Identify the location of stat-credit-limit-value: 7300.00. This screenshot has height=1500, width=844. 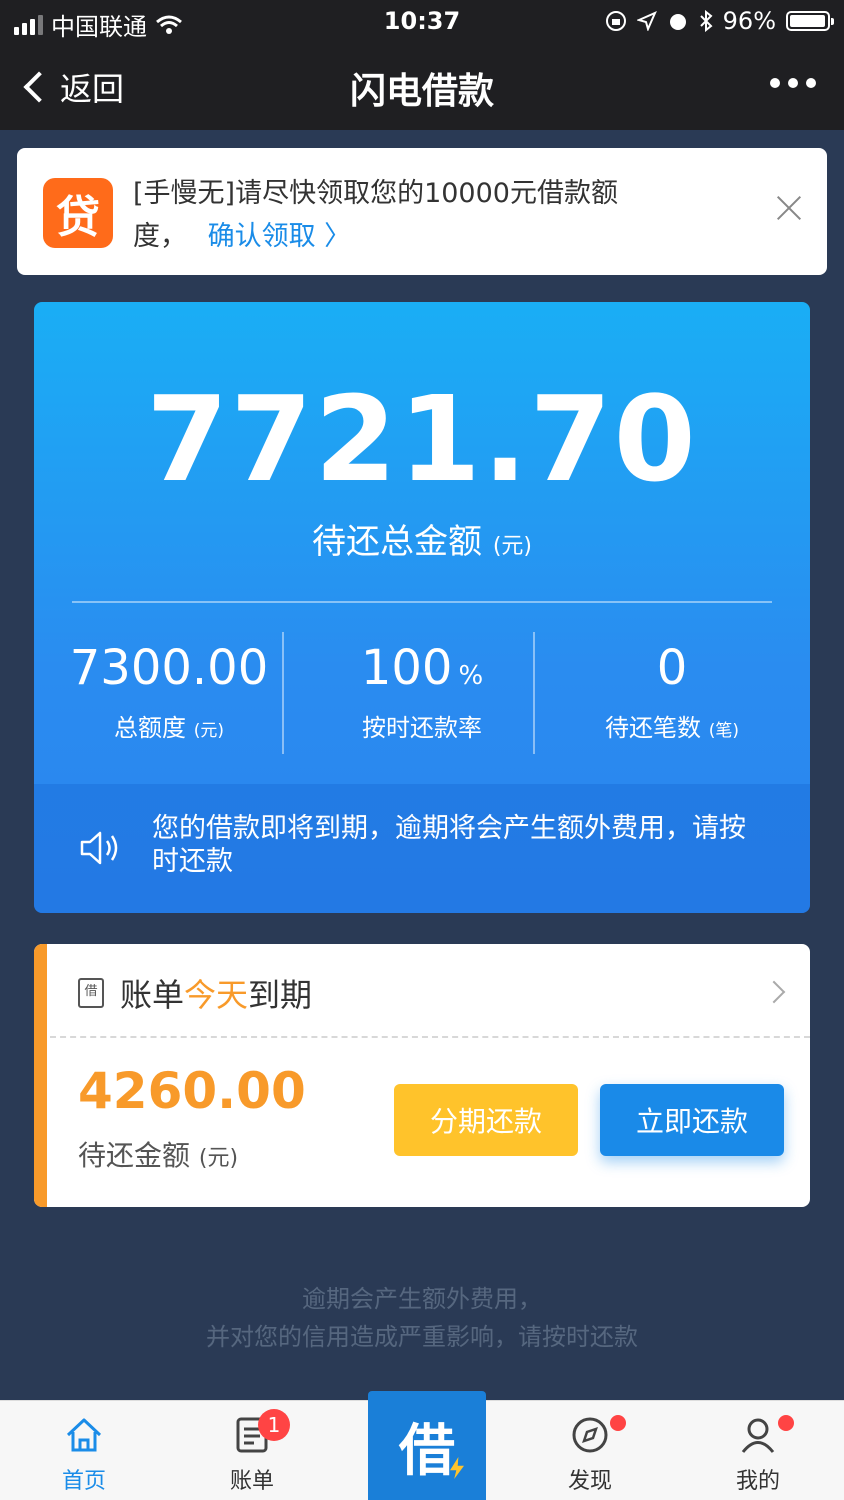
(169, 668).